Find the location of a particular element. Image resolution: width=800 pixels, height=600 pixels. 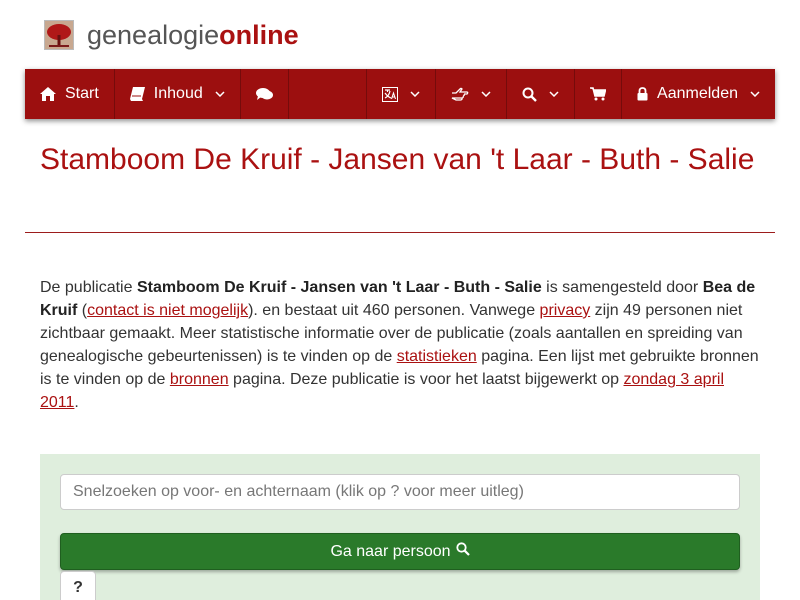

logo-text: genealogieonline is located at coordinates (193, 35).